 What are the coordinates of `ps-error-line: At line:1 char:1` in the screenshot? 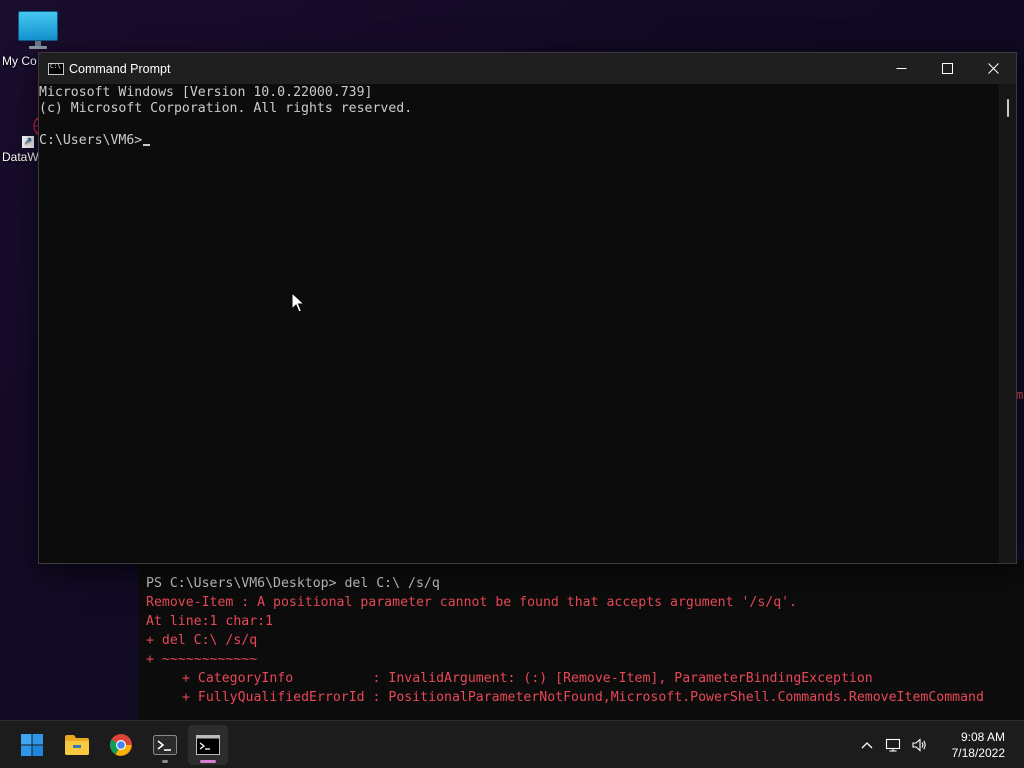 It's located at (210, 621).